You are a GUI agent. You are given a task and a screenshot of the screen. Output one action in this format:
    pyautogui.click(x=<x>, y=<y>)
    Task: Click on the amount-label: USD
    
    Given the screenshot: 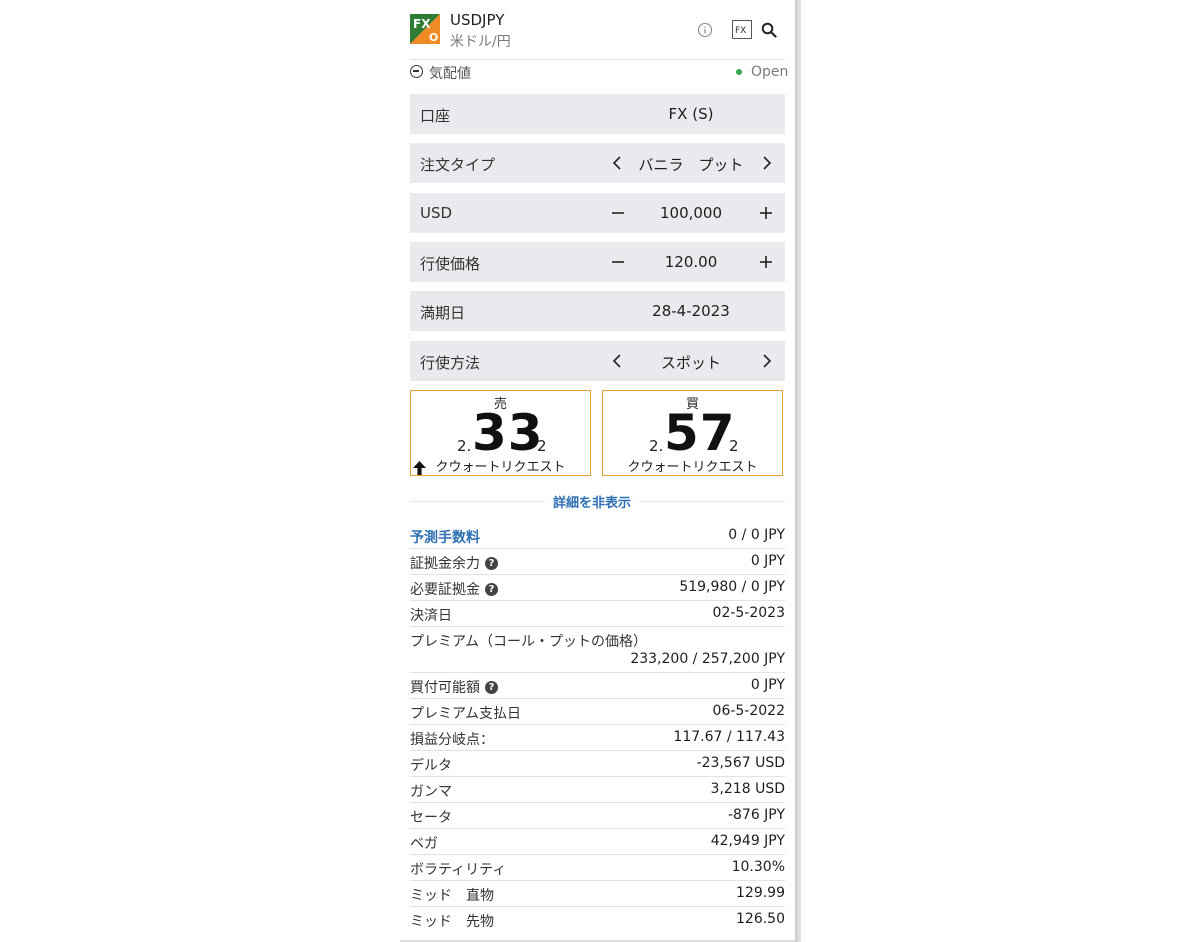 What is the action you would take?
    pyautogui.click(x=436, y=213)
    